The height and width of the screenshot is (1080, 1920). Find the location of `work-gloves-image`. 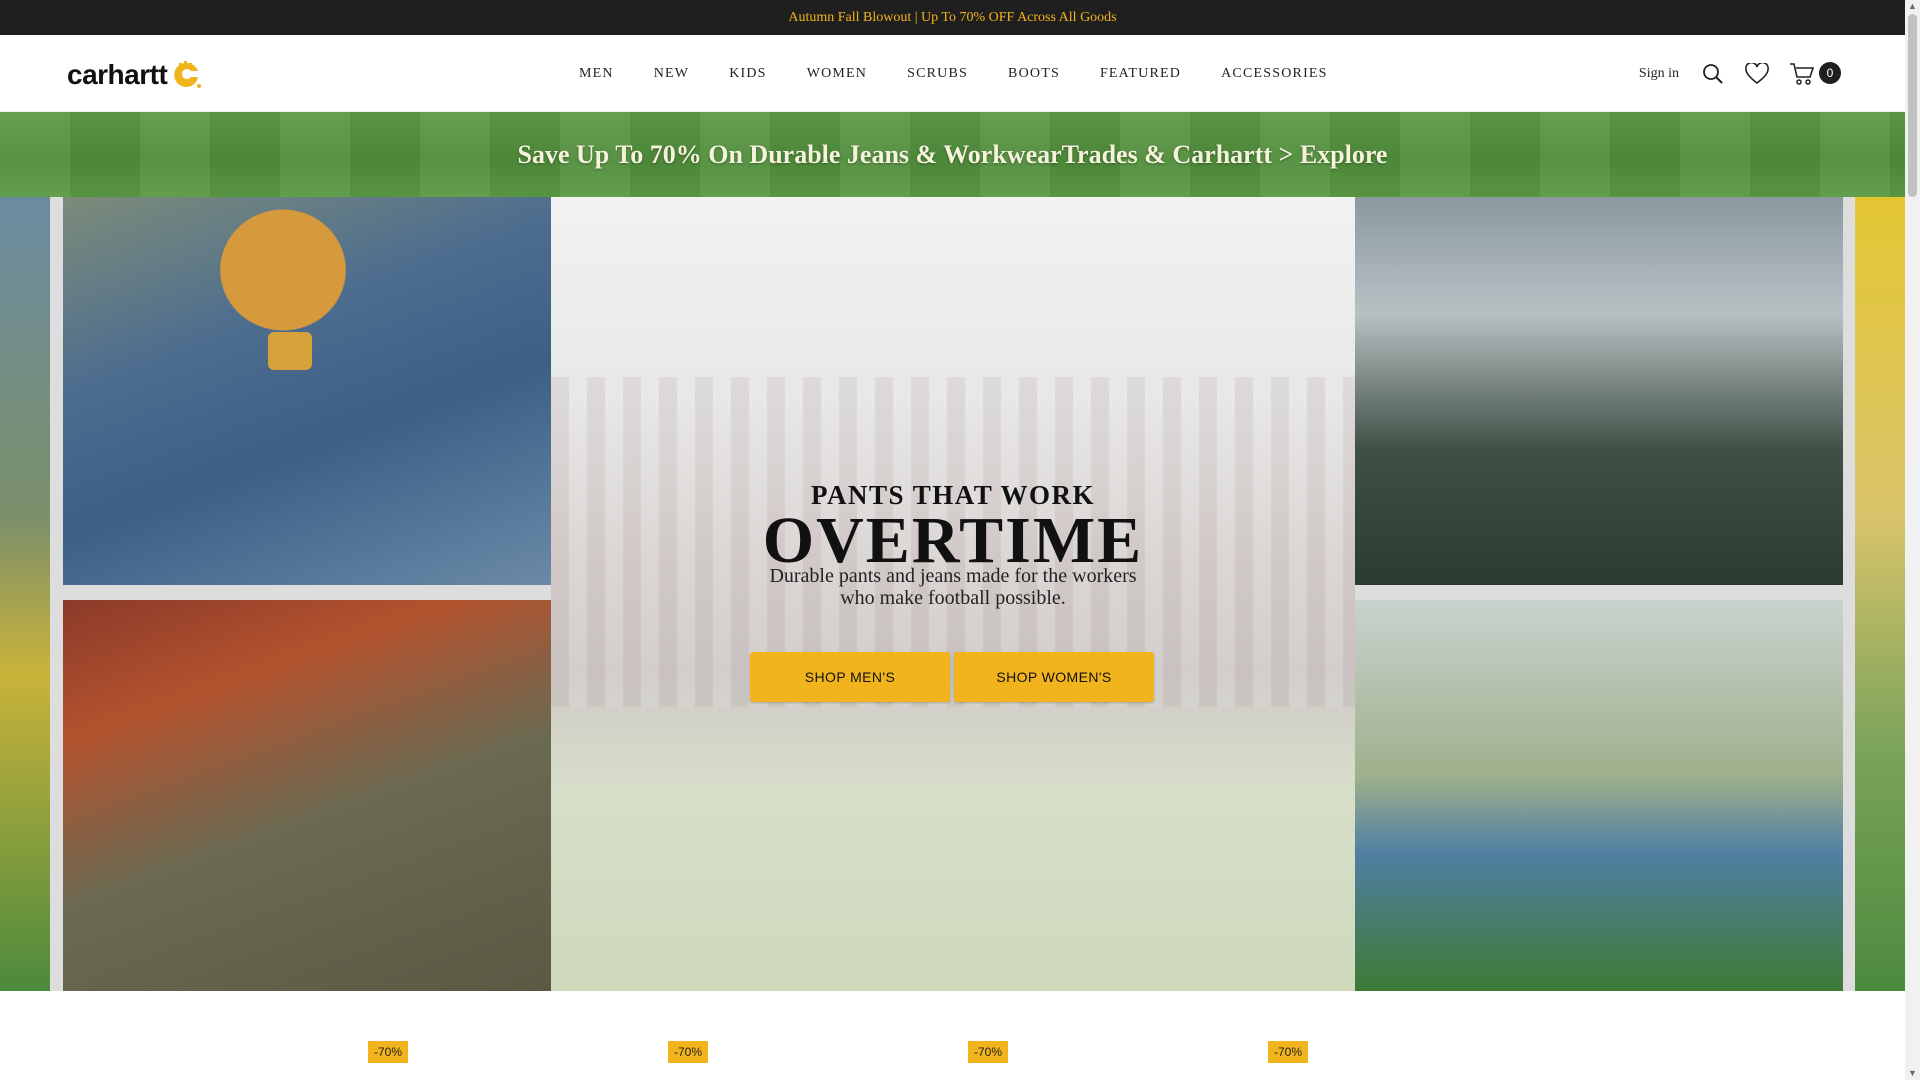

work-gloves-image is located at coordinates (283, 277).